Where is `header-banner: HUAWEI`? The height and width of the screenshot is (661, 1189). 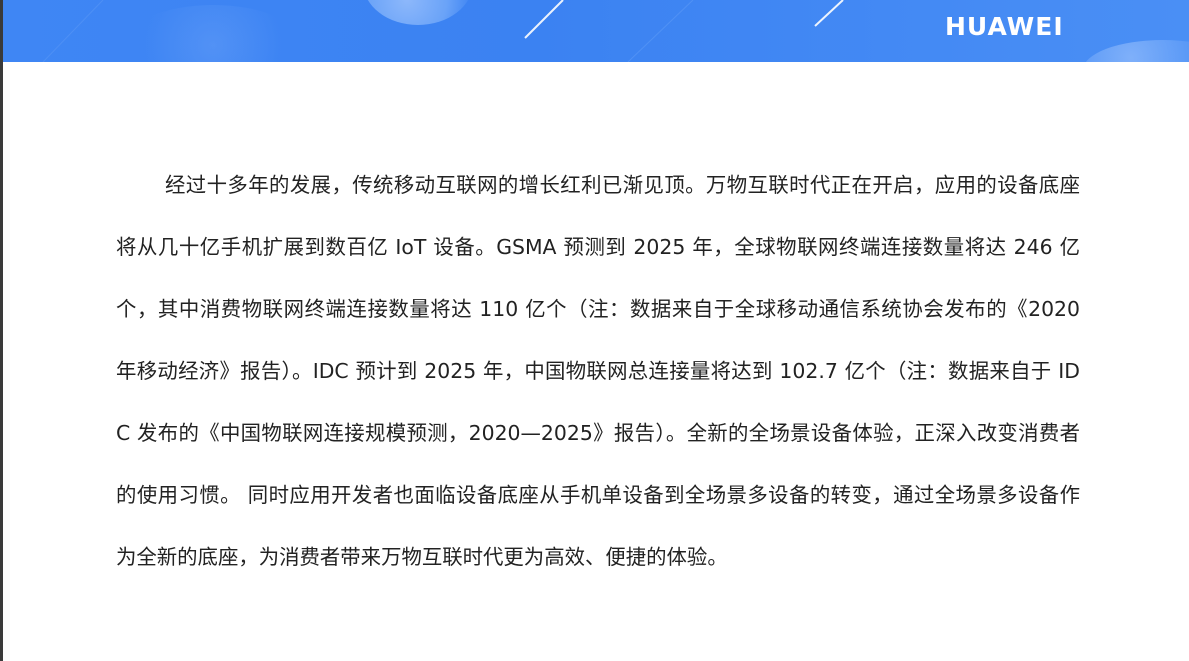 header-banner: HUAWEI is located at coordinates (596, 31).